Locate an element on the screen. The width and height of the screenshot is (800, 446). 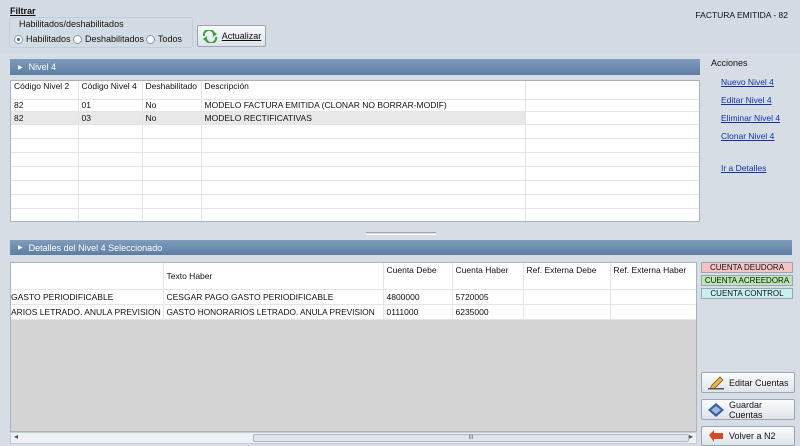
details-panel-title: Detalles del Nivel 4 Seleccionado is located at coordinates (95, 247).